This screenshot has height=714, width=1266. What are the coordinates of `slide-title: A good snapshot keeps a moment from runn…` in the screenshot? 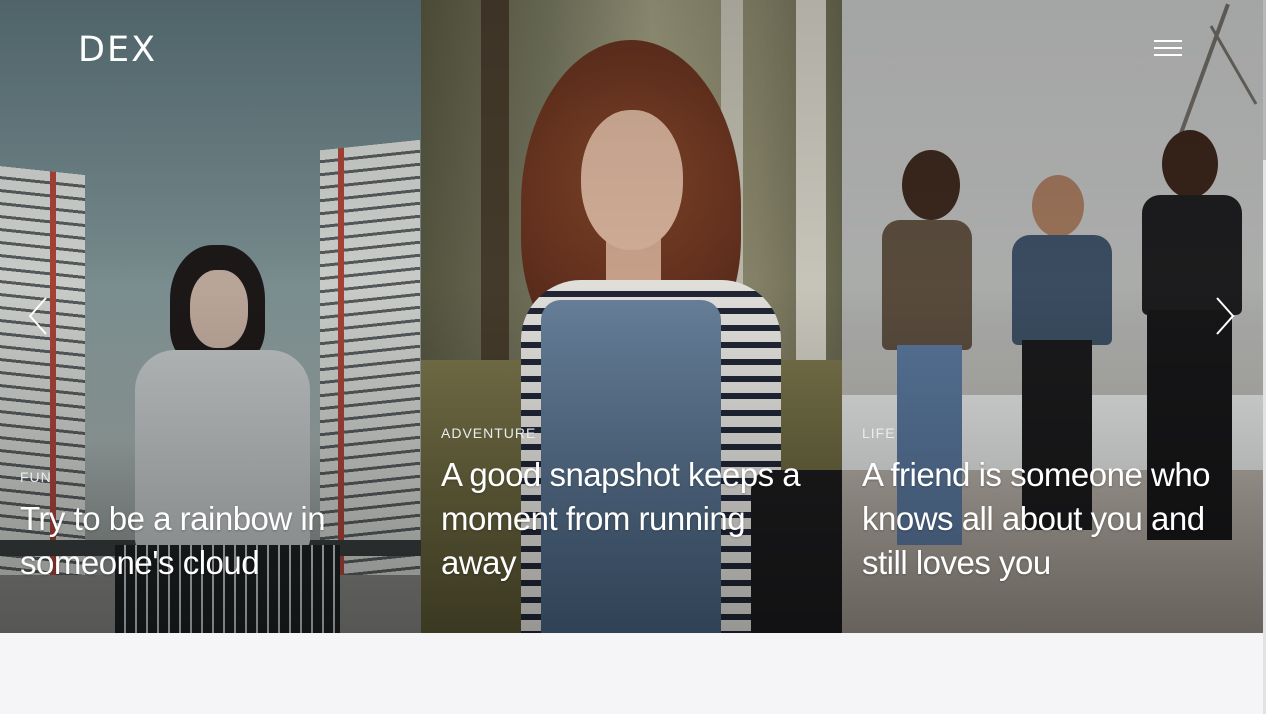 It's located at (632, 519).